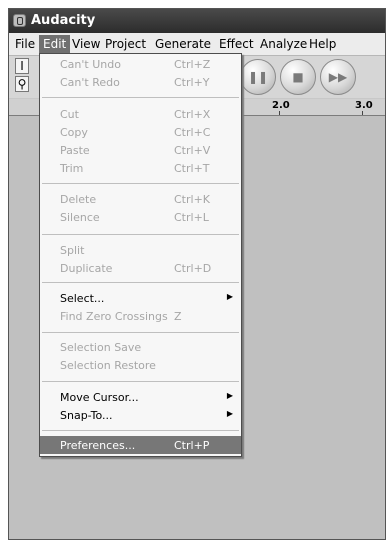 The width and height of the screenshot is (389, 540). I want to click on menu-item-label: Duplicate, so click(86, 268).